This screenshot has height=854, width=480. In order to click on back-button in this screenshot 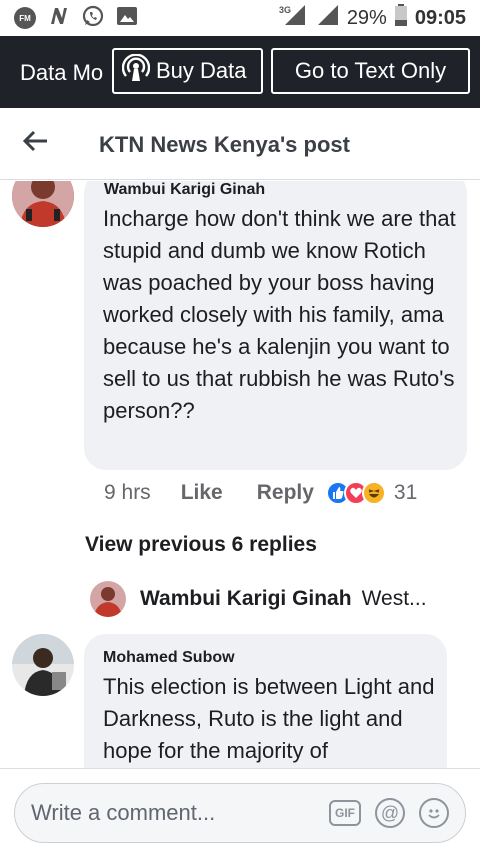, I will do `click(36, 144)`.